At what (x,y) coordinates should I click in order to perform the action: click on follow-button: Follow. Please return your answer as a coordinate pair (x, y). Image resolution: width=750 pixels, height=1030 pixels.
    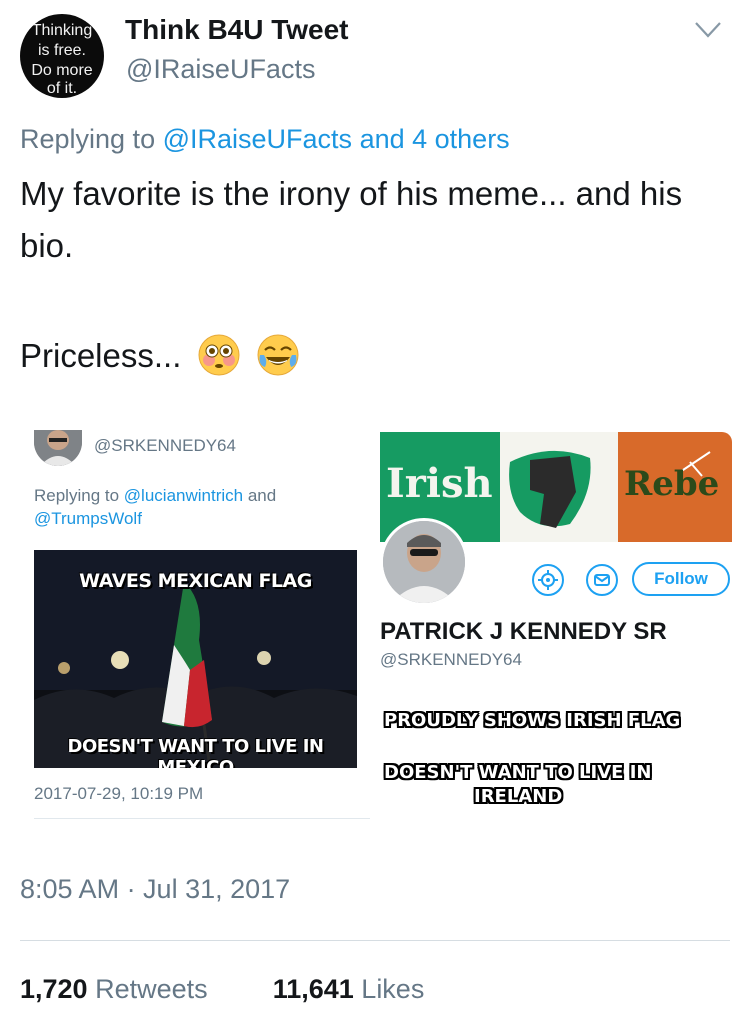
    Looking at the image, I should click on (681, 579).